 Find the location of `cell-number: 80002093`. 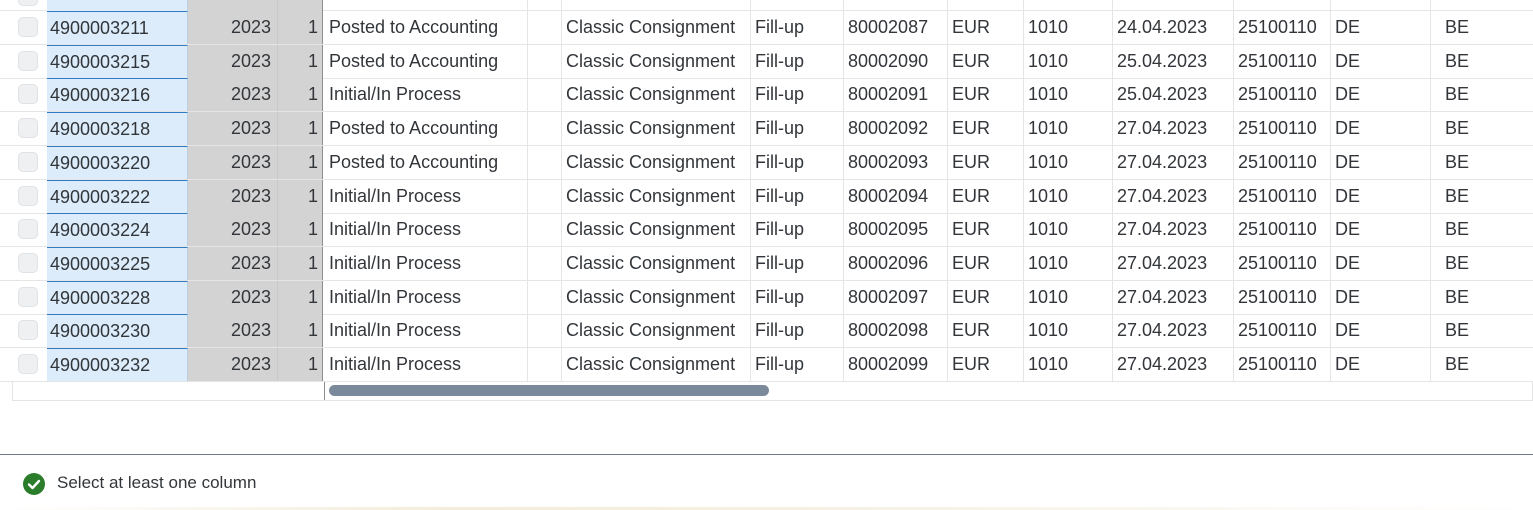

cell-number: 80002093 is located at coordinates (896, 162).